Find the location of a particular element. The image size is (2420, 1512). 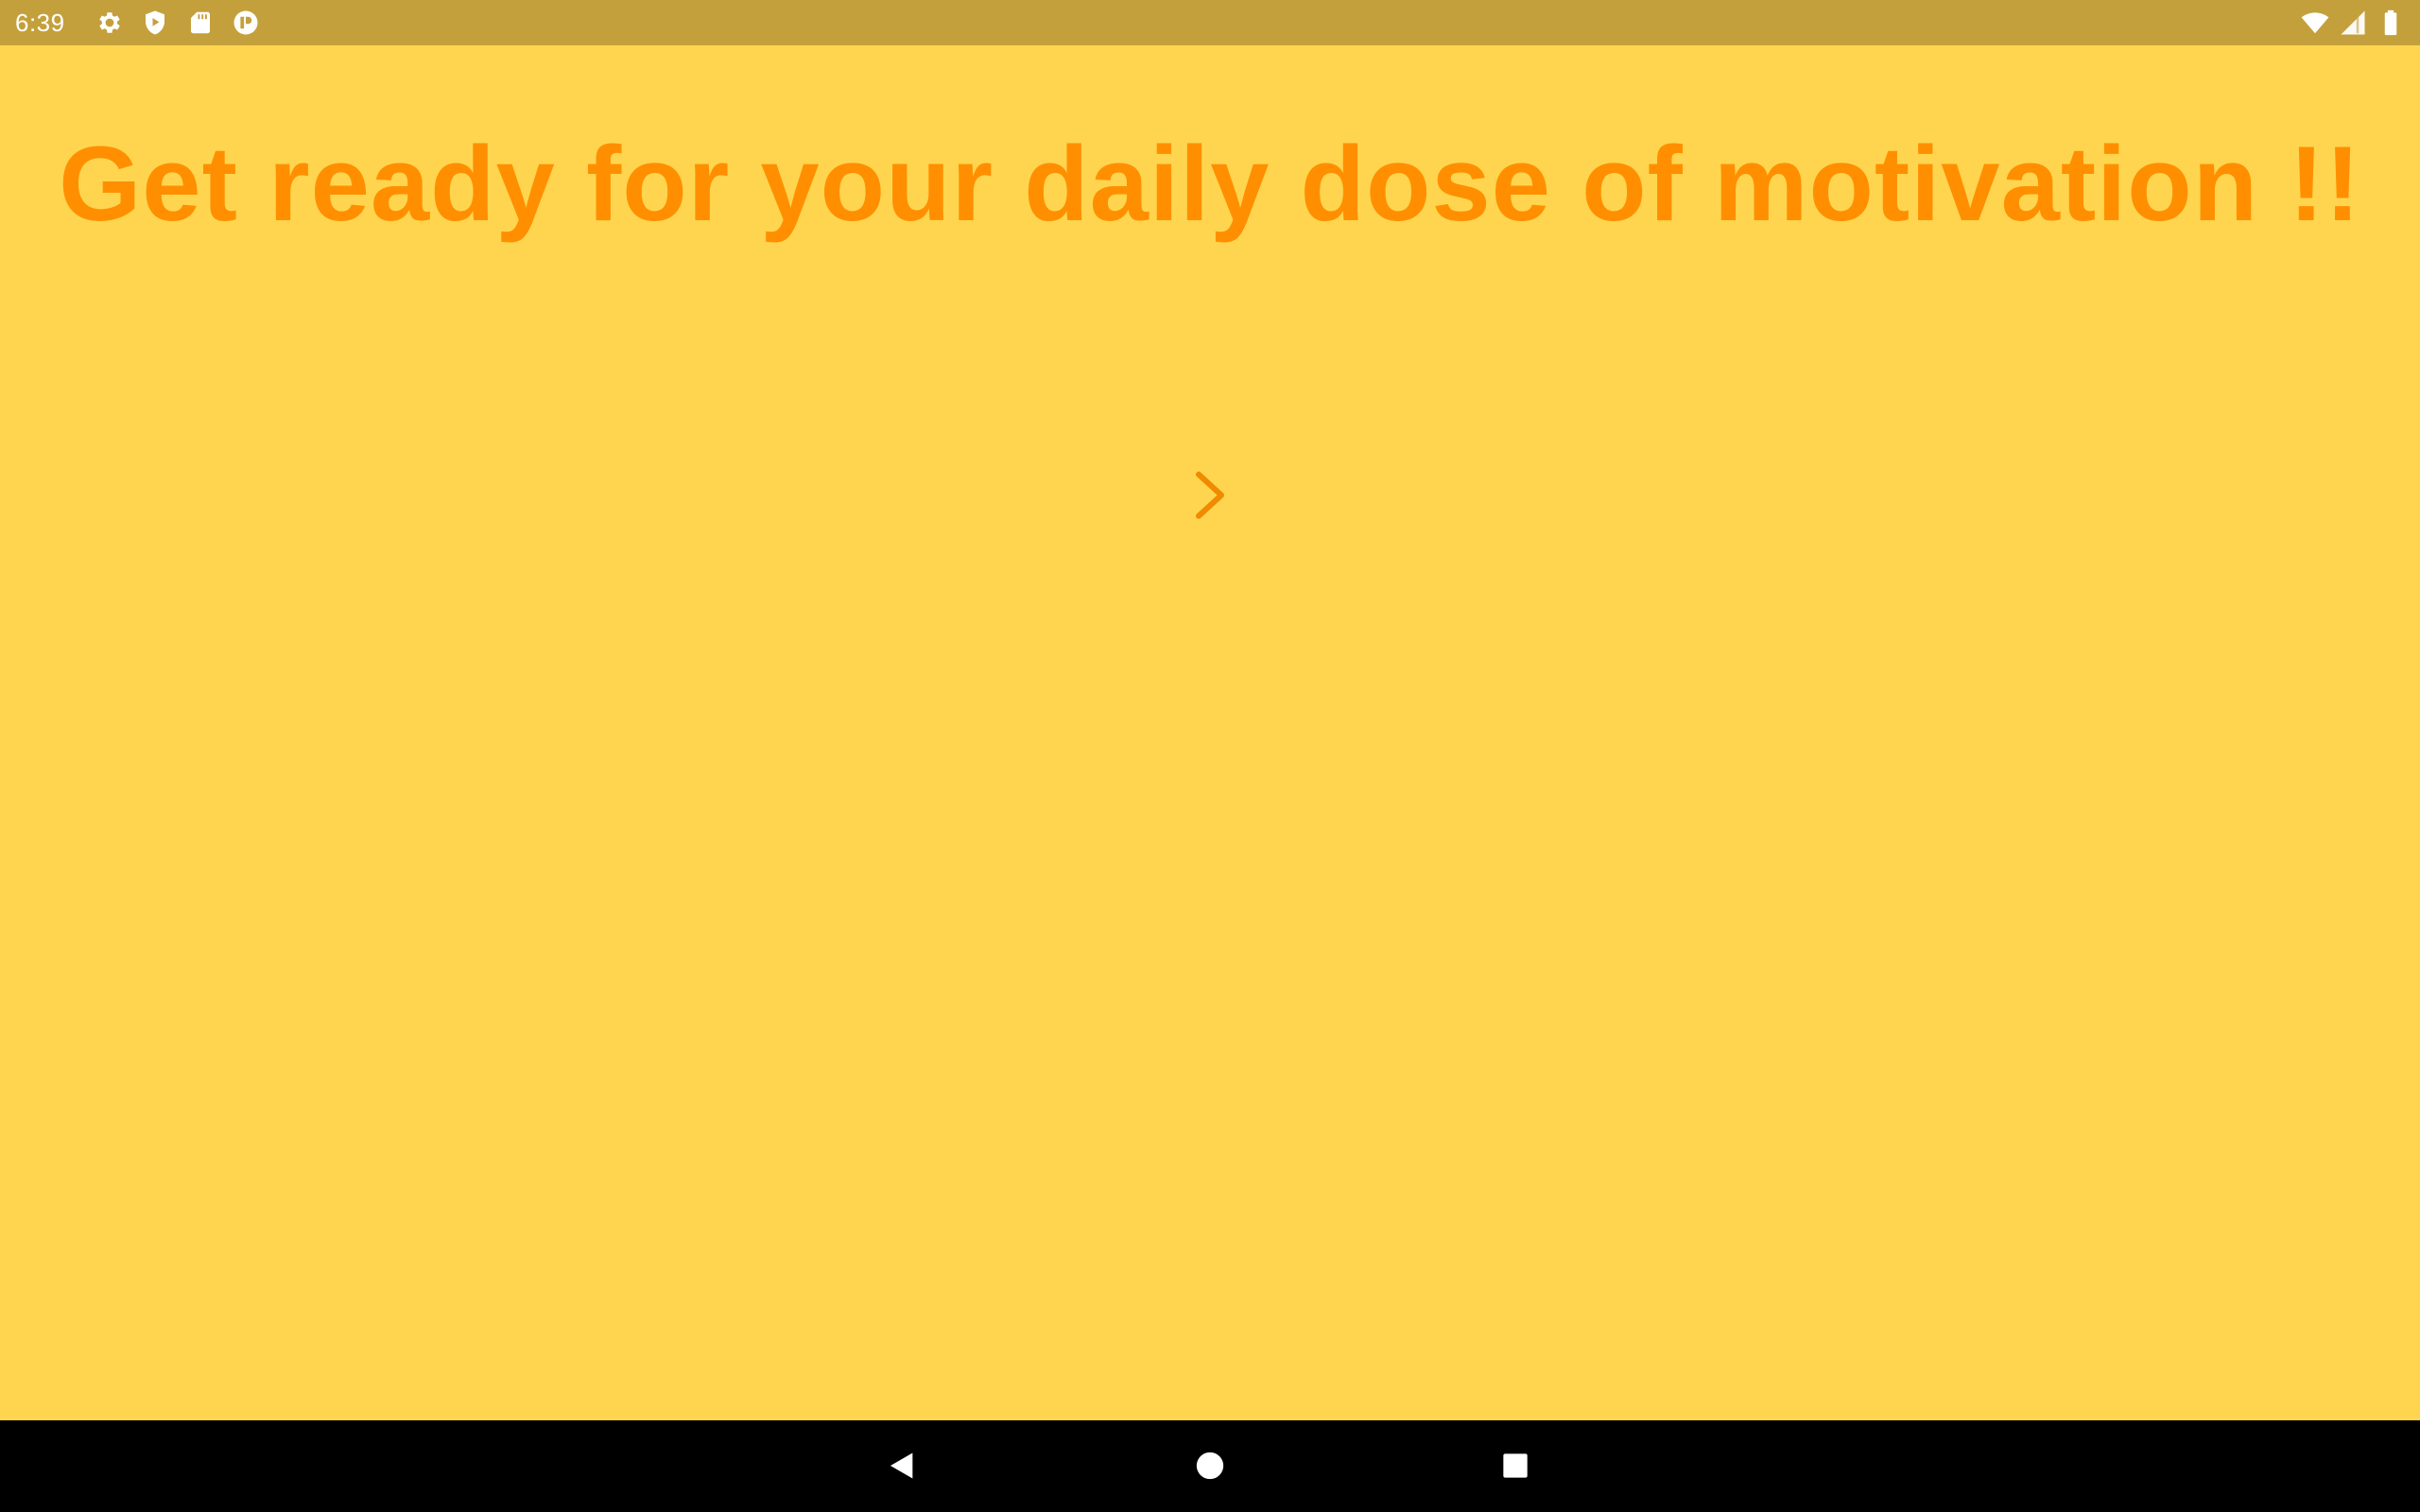

status-time: 6:39 is located at coordinates (40, 22).